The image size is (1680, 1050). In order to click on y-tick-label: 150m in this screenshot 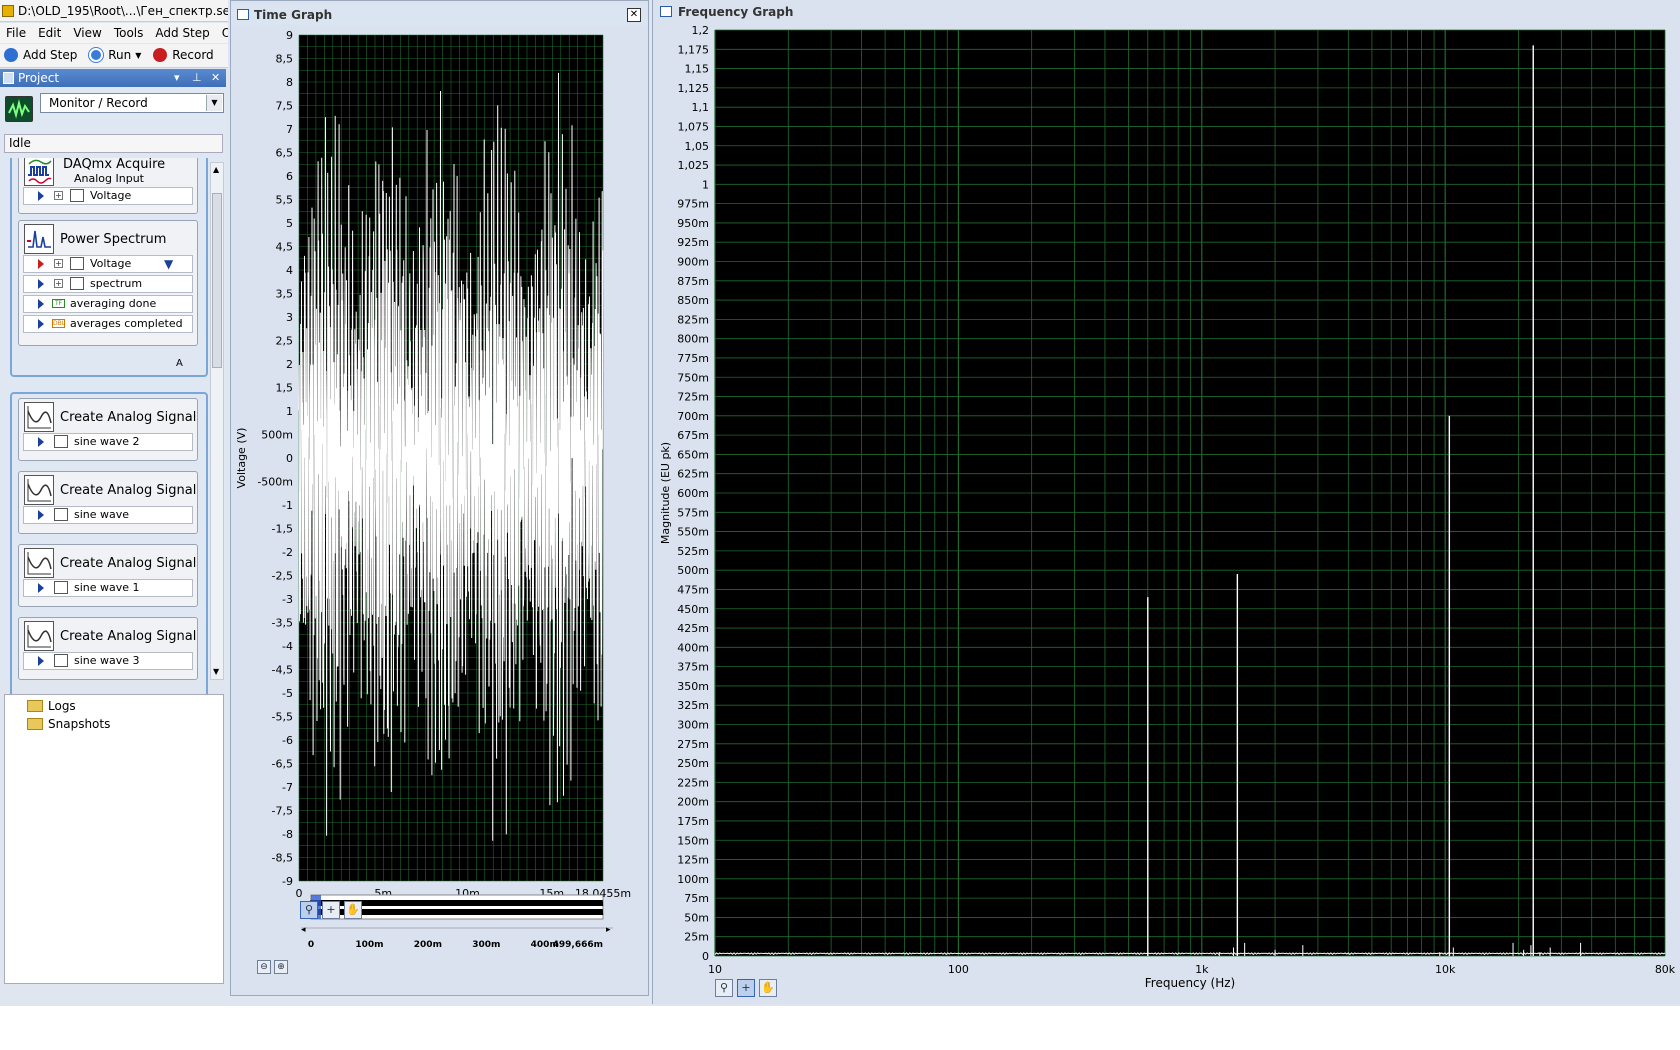, I will do `click(693, 840)`.